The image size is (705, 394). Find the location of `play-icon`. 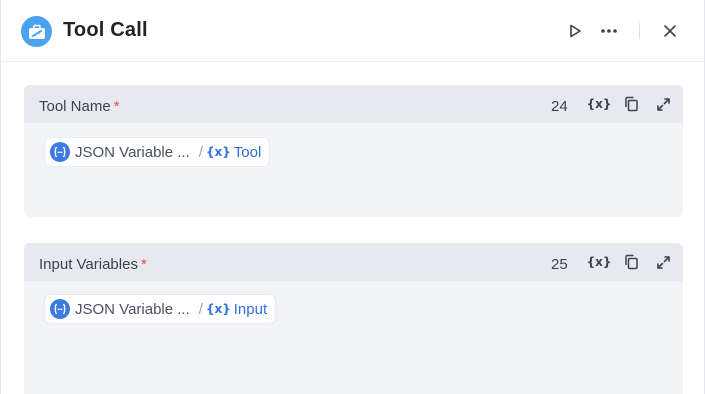

play-icon is located at coordinates (575, 31).